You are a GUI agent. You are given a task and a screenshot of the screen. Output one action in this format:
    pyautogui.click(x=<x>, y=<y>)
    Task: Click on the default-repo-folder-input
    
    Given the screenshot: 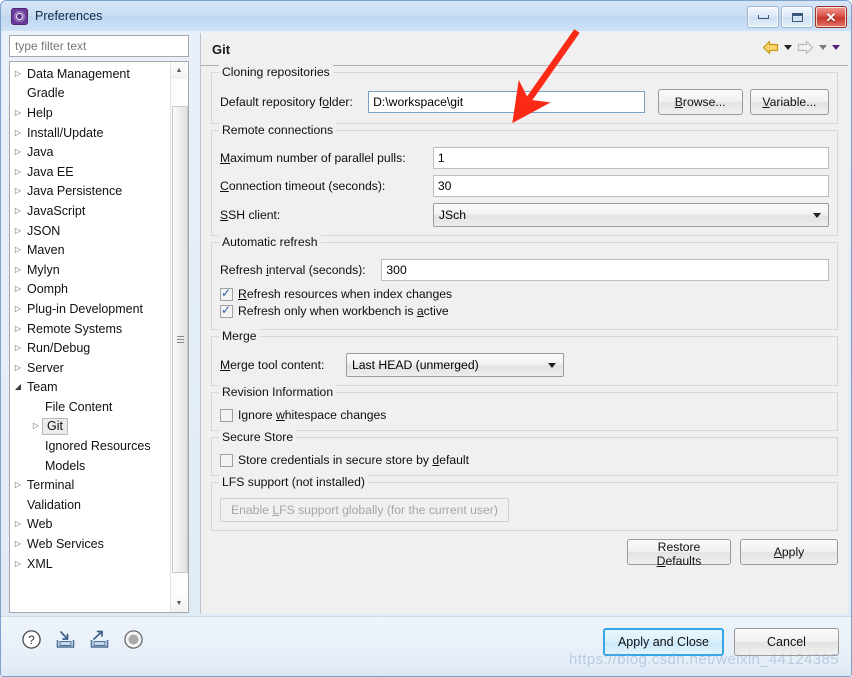 What is the action you would take?
    pyautogui.click(x=506, y=102)
    